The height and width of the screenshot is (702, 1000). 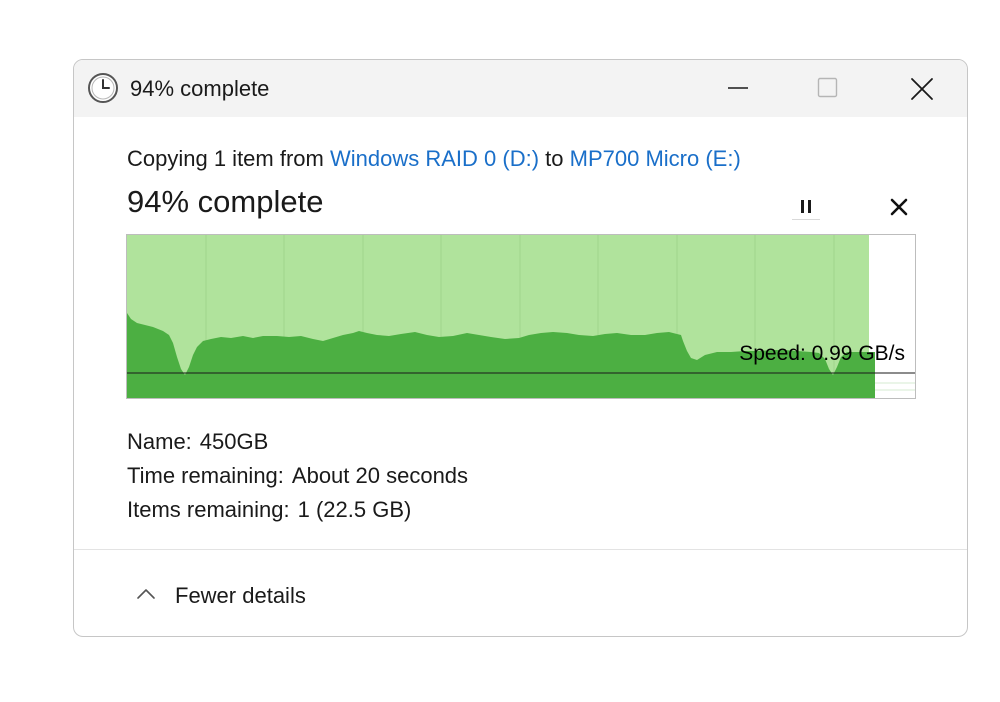 I want to click on maximize-icon, so click(x=827, y=87).